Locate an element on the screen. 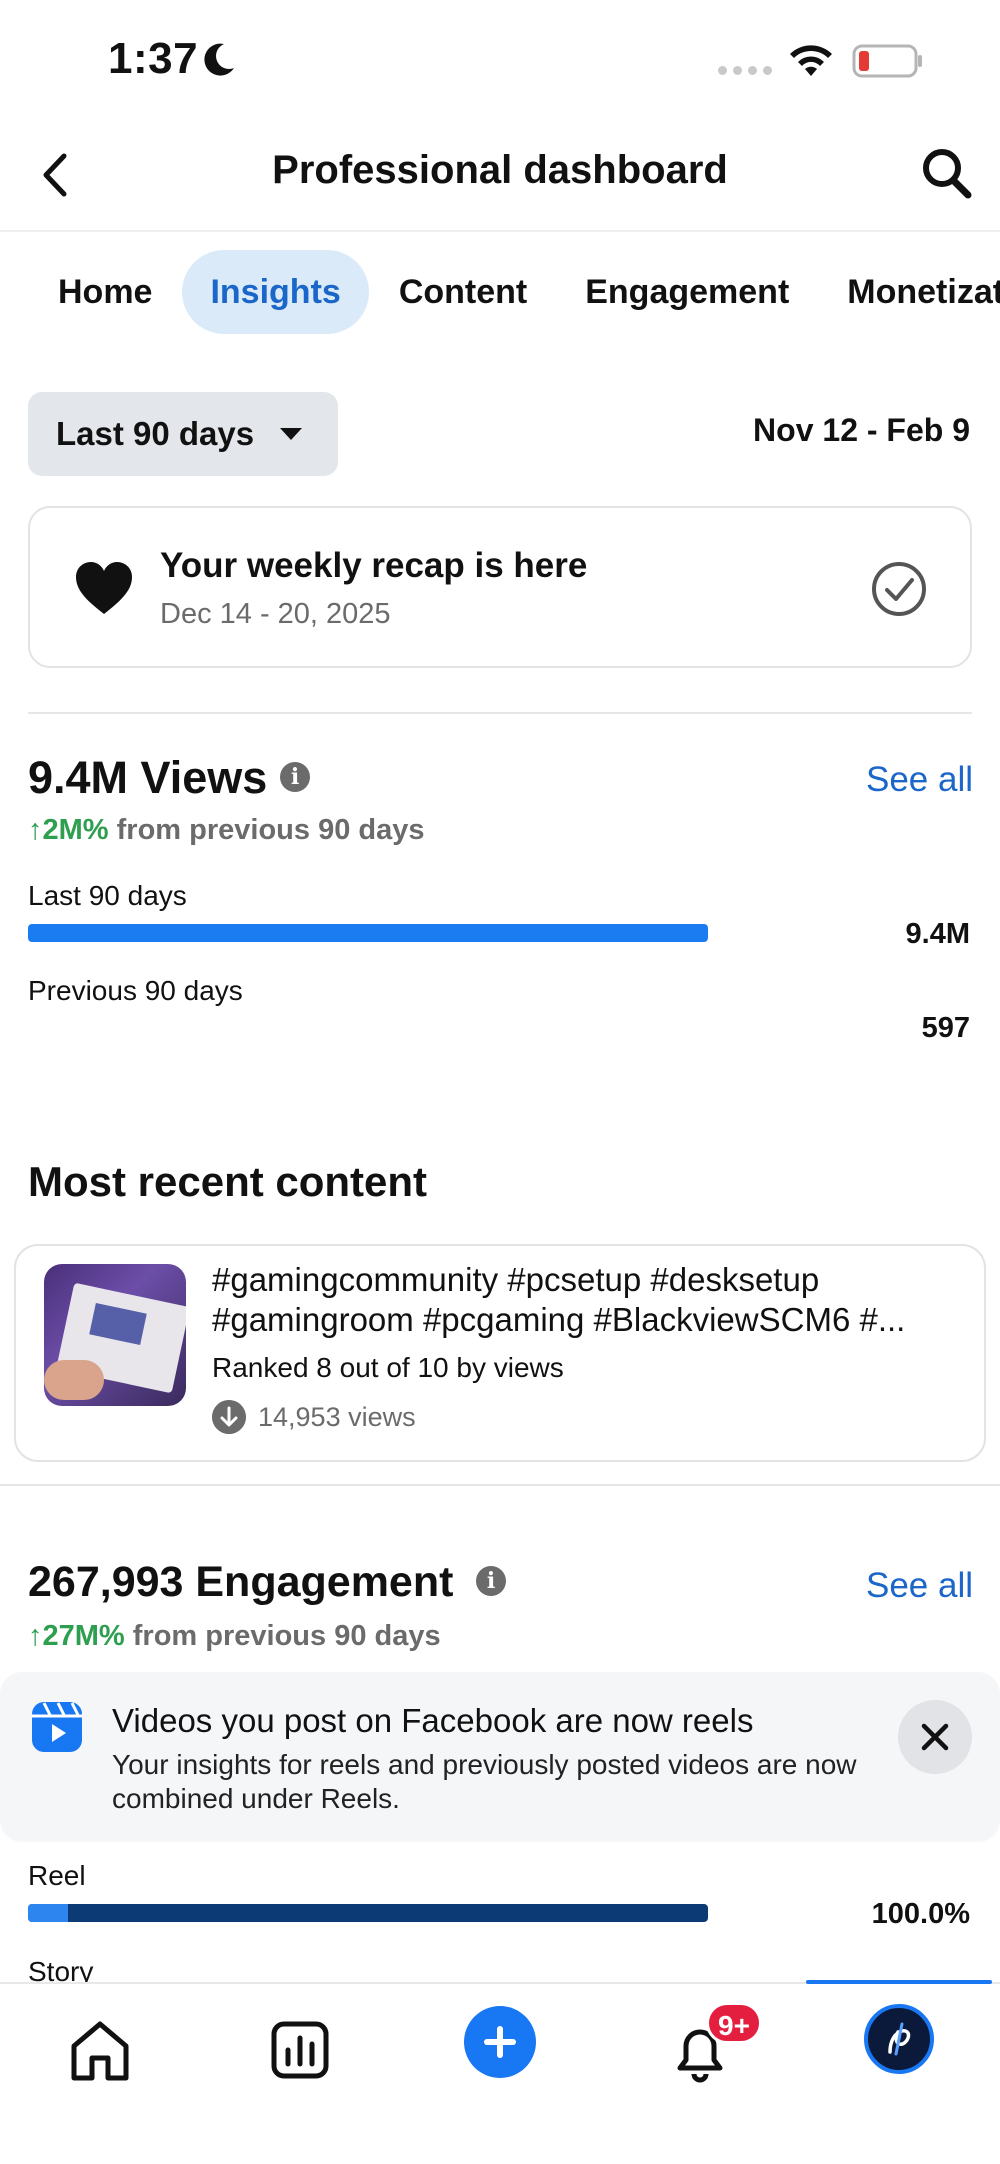 The height and width of the screenshot is (2164, 1000). wifi-icon is located at coordinates (811, 60).